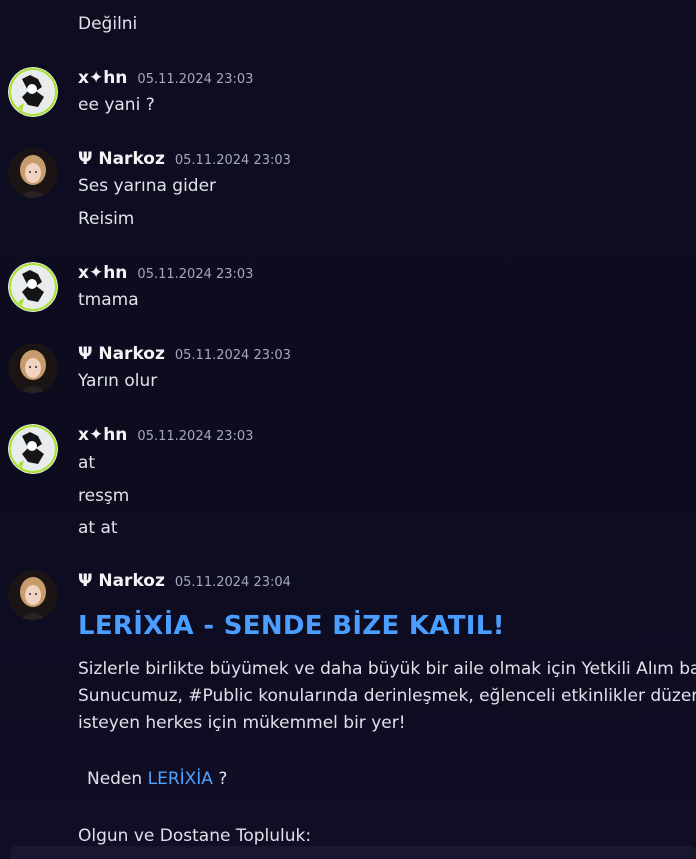 The width and height of the screenshot is (696, 859). What do you see at coordinates (117, 779) in the screenshot?
I see `why-prefix: Neden` at bounding box center [117, 779].